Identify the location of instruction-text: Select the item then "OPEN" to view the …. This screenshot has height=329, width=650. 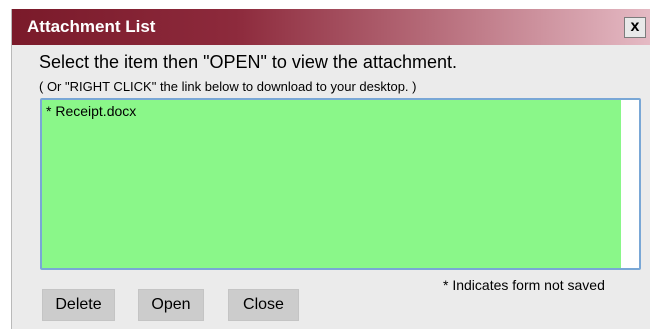
(248, 62).